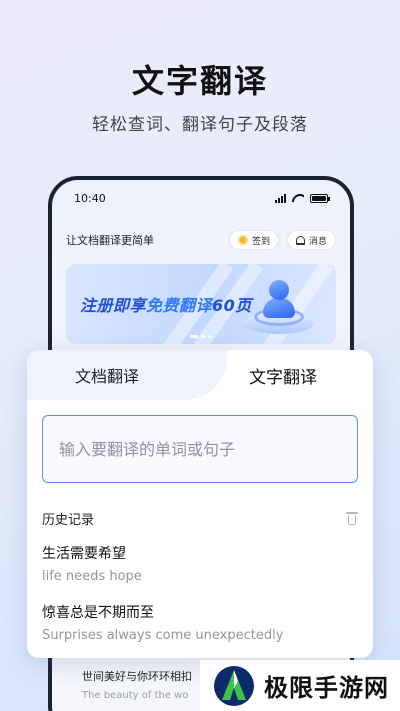  I want to click on status-bar: 10:40, so click(201, 198).